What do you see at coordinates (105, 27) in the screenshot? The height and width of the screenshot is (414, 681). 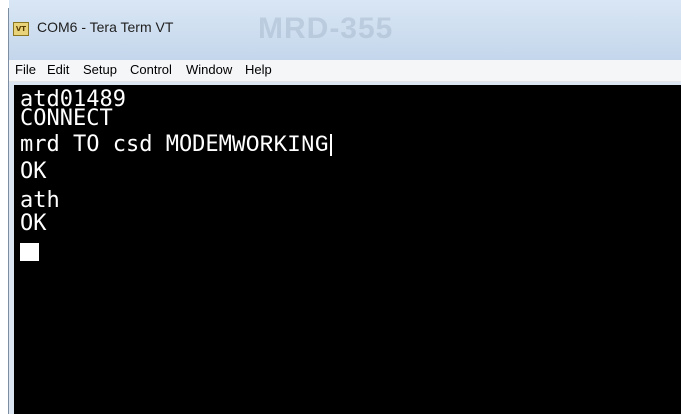 I see `window-title: COM6 - Tera Term VT` at bounding box center [105, 27].